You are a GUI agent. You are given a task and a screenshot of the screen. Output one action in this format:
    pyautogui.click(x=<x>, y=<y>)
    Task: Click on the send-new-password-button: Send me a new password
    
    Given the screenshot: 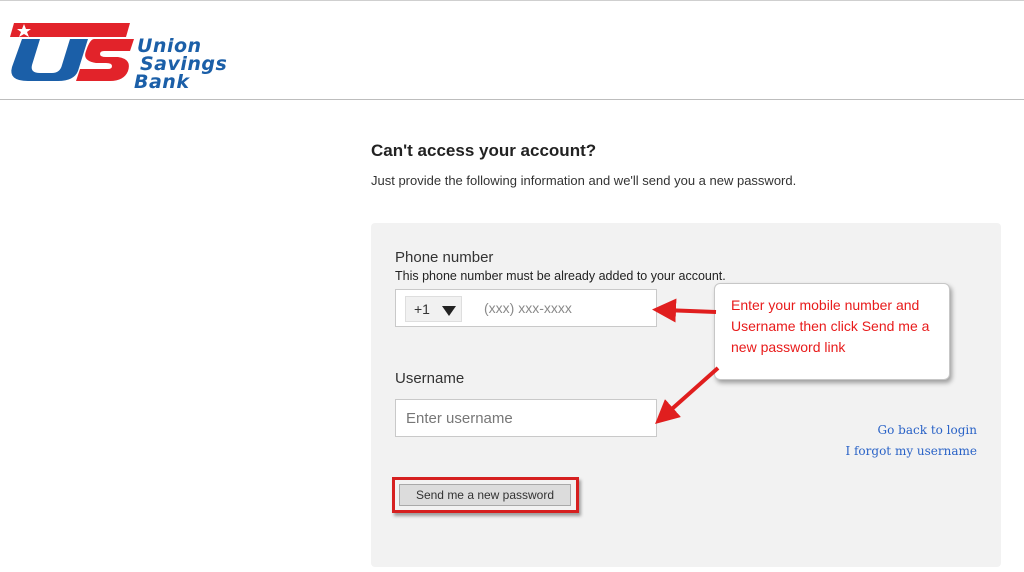 What is the action you would take?
    pyautogui.click(x=485, y=495)
    